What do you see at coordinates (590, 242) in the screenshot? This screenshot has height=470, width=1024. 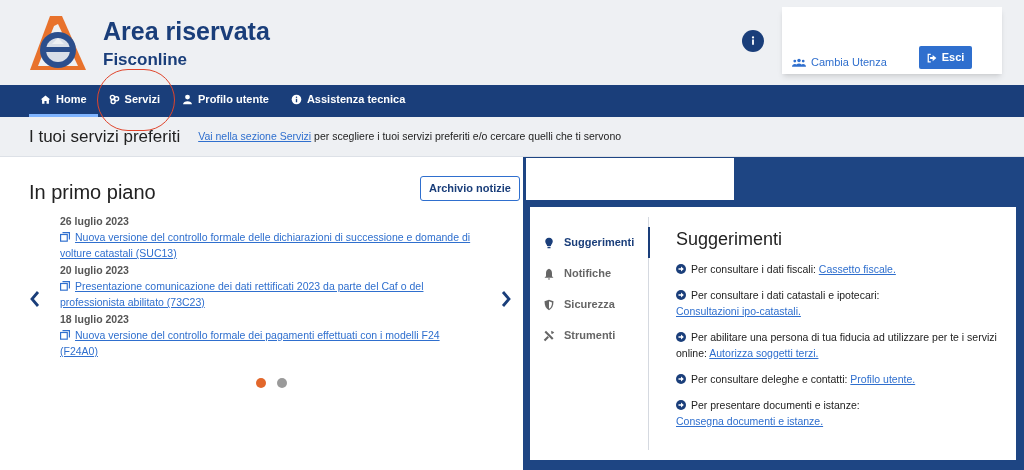 I see `side-tab: Suggerimenti` at bounding box center [590, 242].